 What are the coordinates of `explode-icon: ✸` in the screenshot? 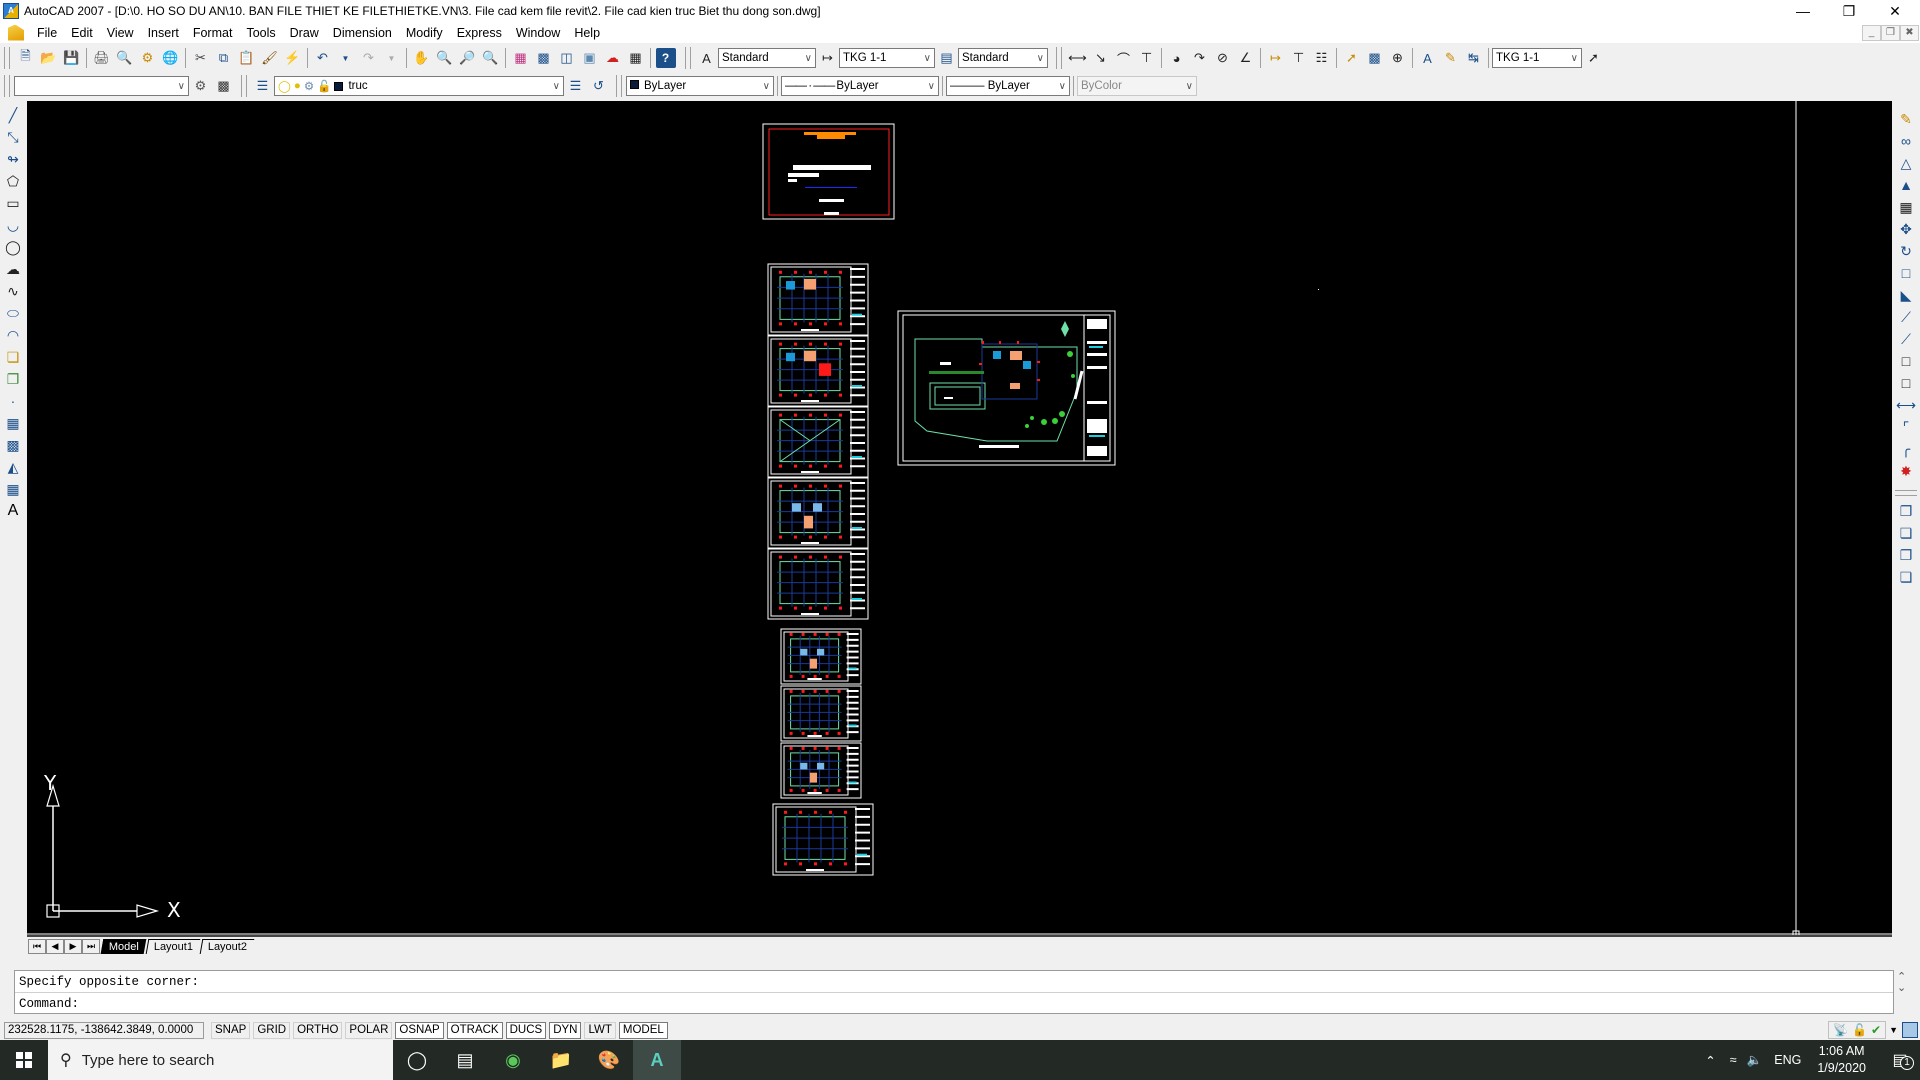 It's located at (1906, 471).